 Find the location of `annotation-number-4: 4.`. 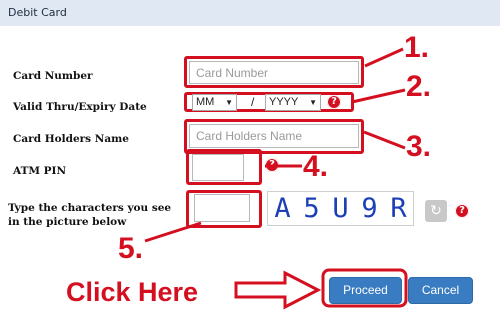

annotation-number-4: 4. is located at coordinates (316, 166).